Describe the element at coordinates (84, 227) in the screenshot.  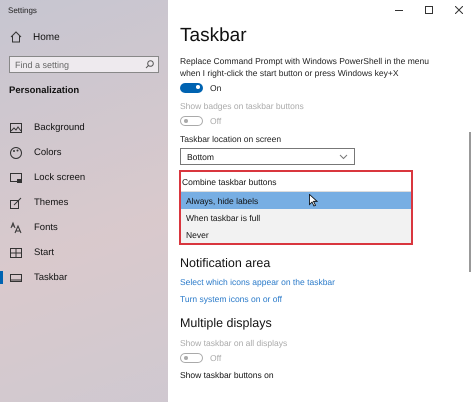
I see `nav-item: Fonts` at that location.